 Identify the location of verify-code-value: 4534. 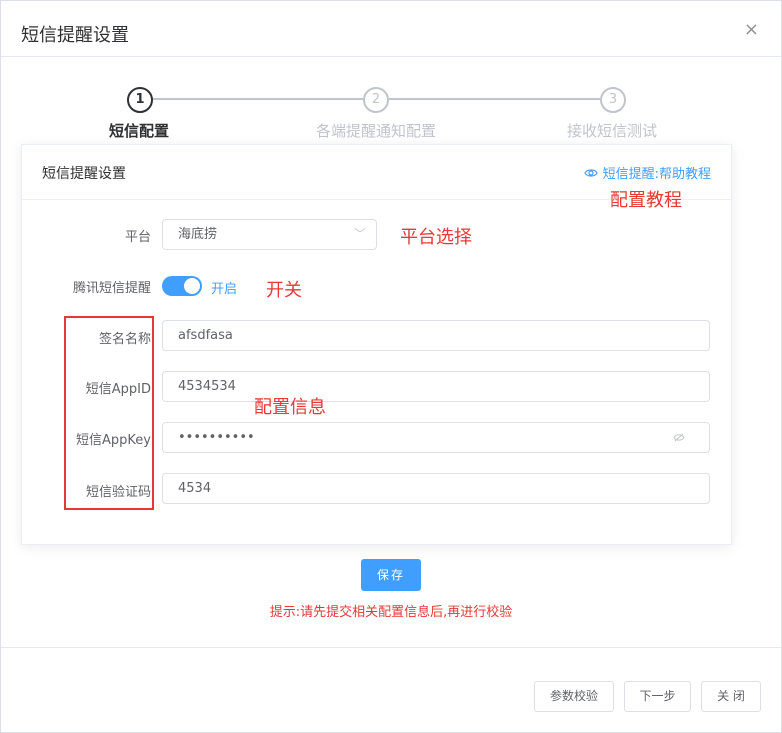
(195, 488).